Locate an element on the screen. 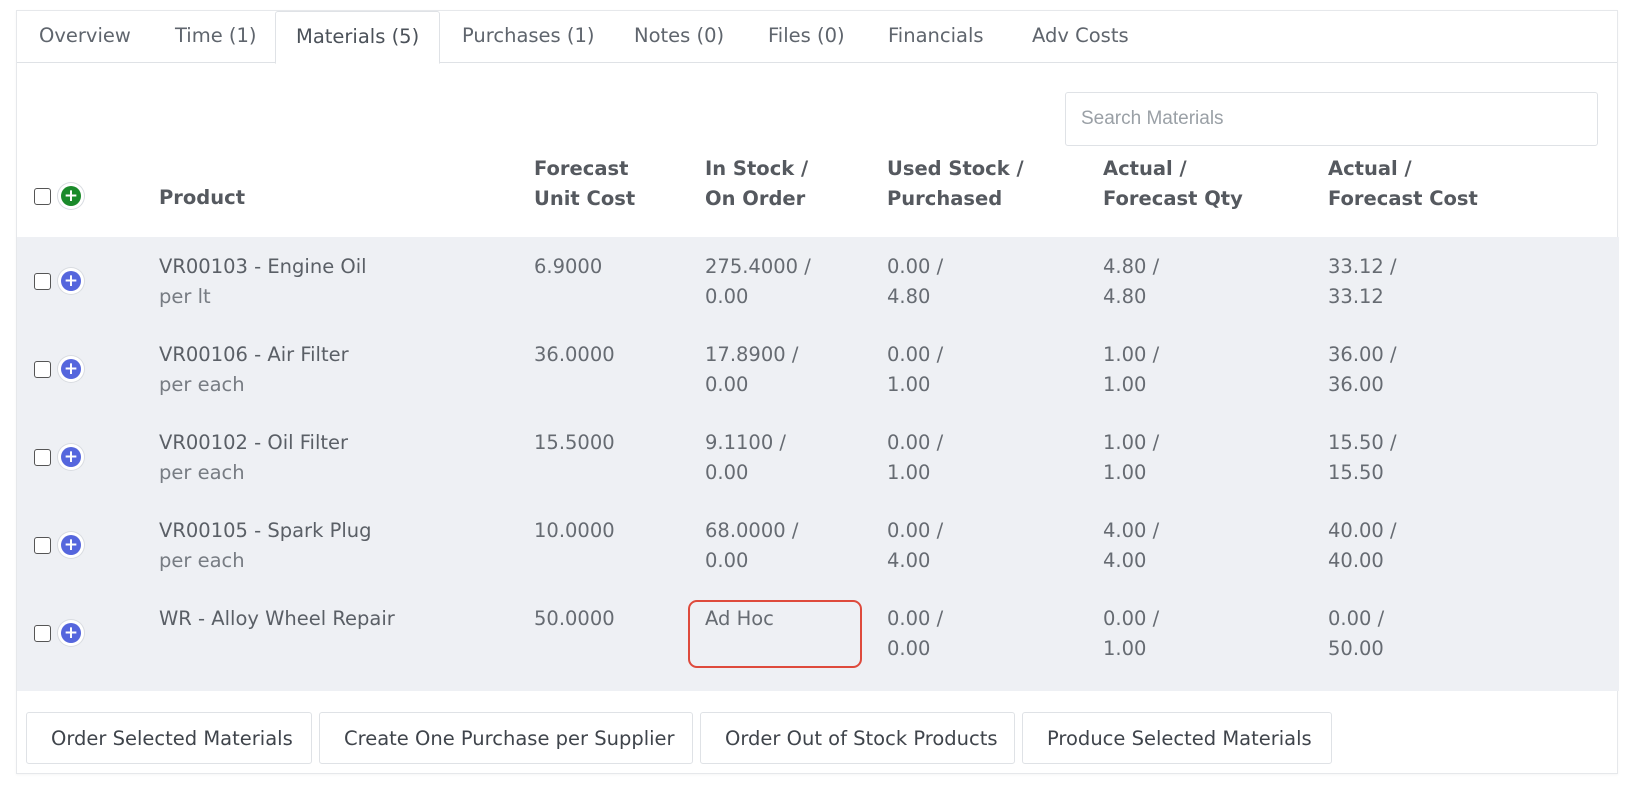  actual-cost-cell: 40.00 /40.00 is located at coordinates (1362, 545).